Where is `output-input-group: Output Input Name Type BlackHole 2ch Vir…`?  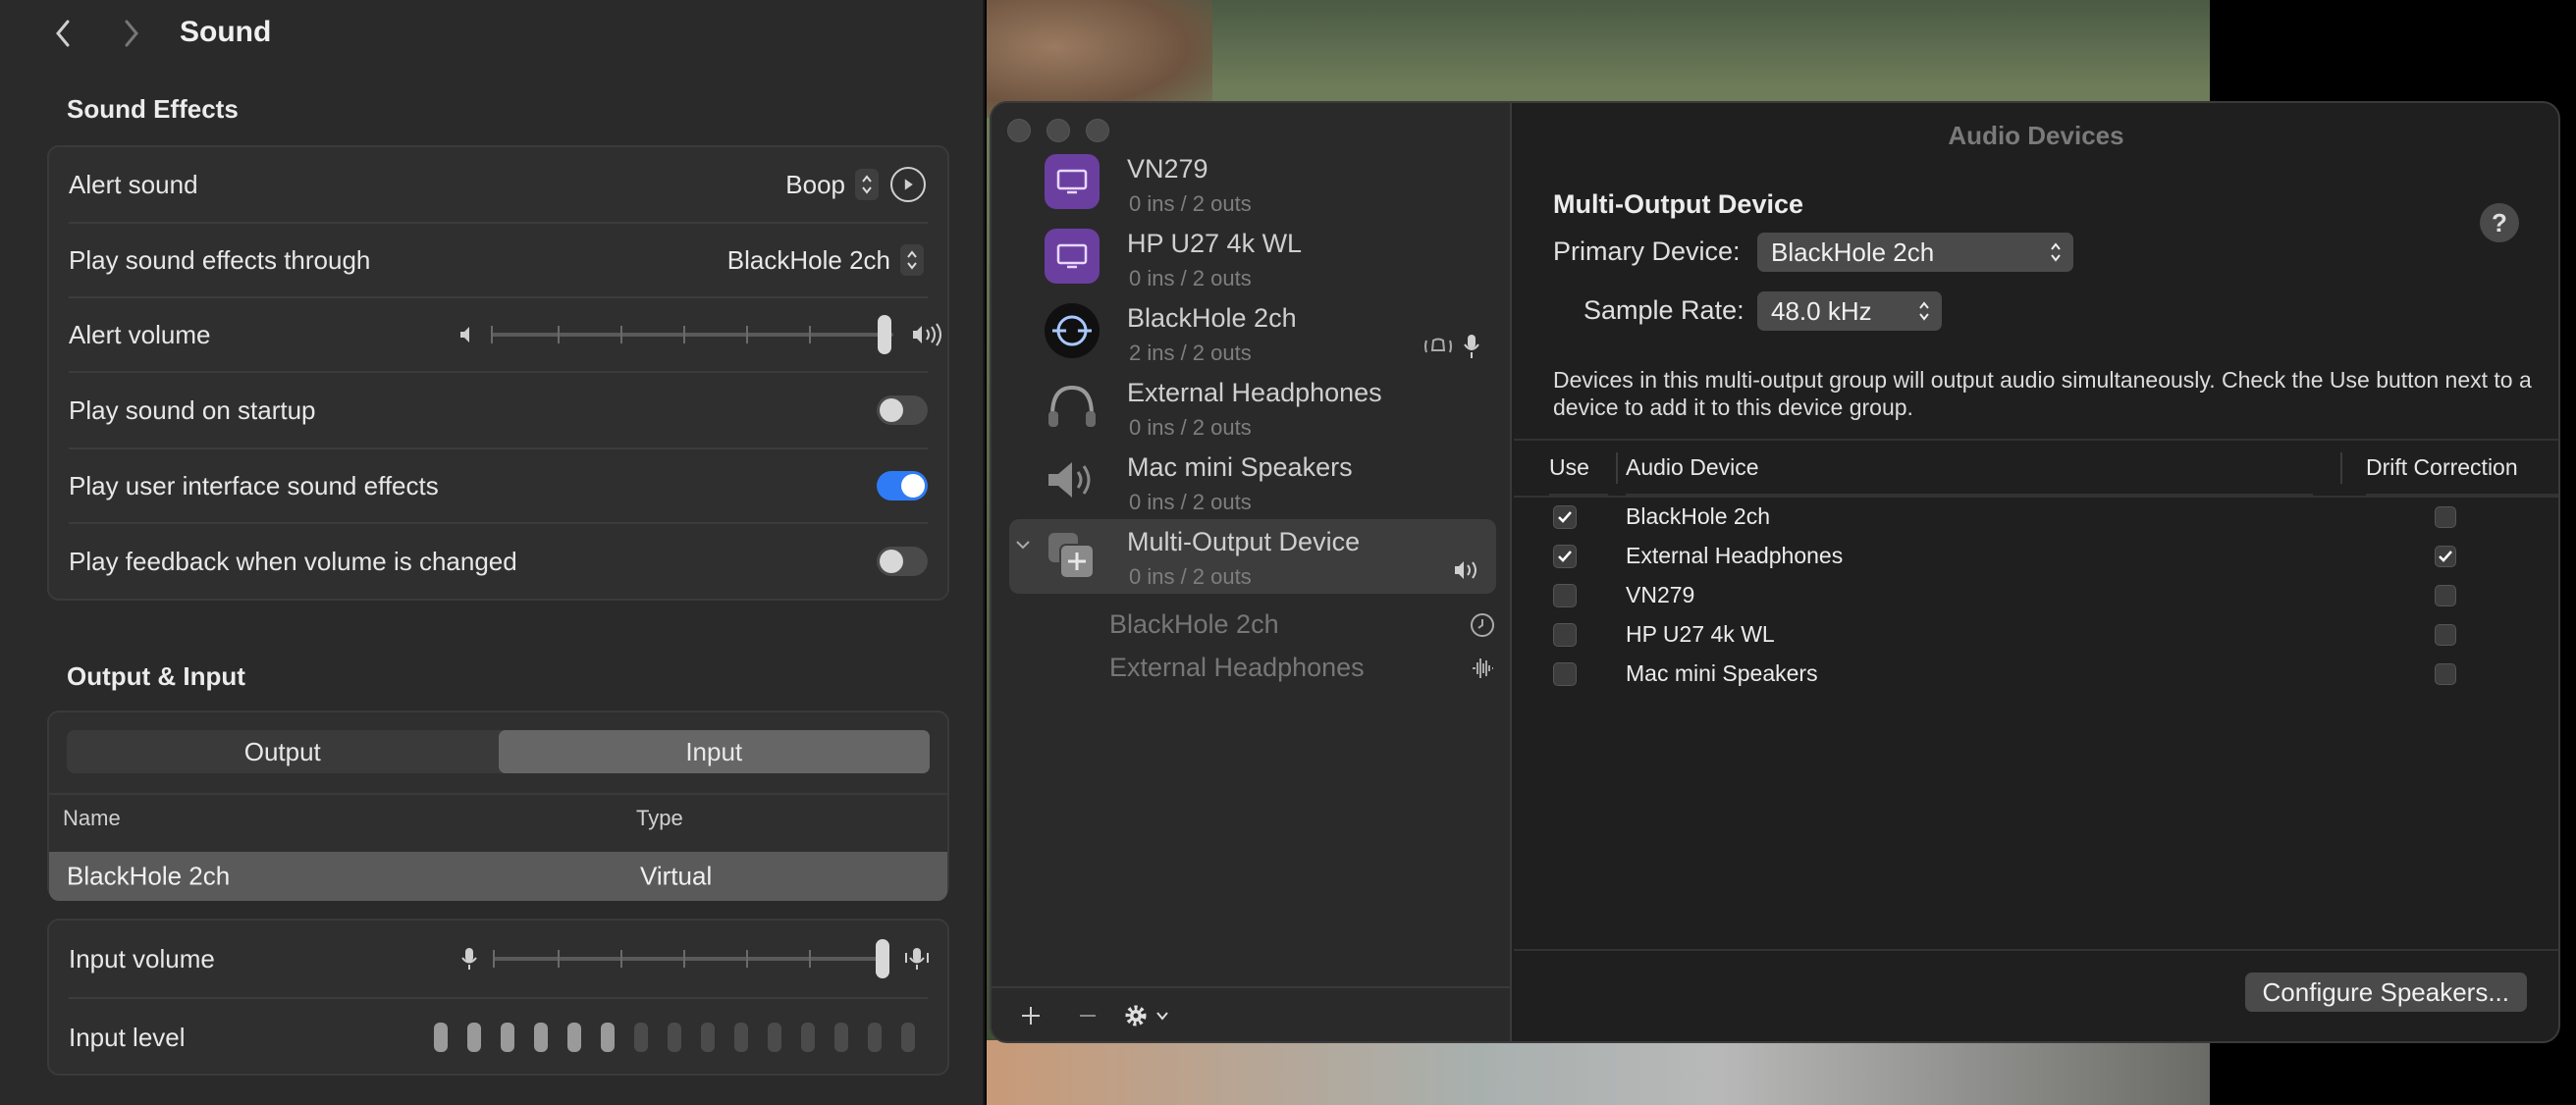
output-input-group: Output Input Name Type BlackHole 2ch Vir… is located at coordinates (498, 805).